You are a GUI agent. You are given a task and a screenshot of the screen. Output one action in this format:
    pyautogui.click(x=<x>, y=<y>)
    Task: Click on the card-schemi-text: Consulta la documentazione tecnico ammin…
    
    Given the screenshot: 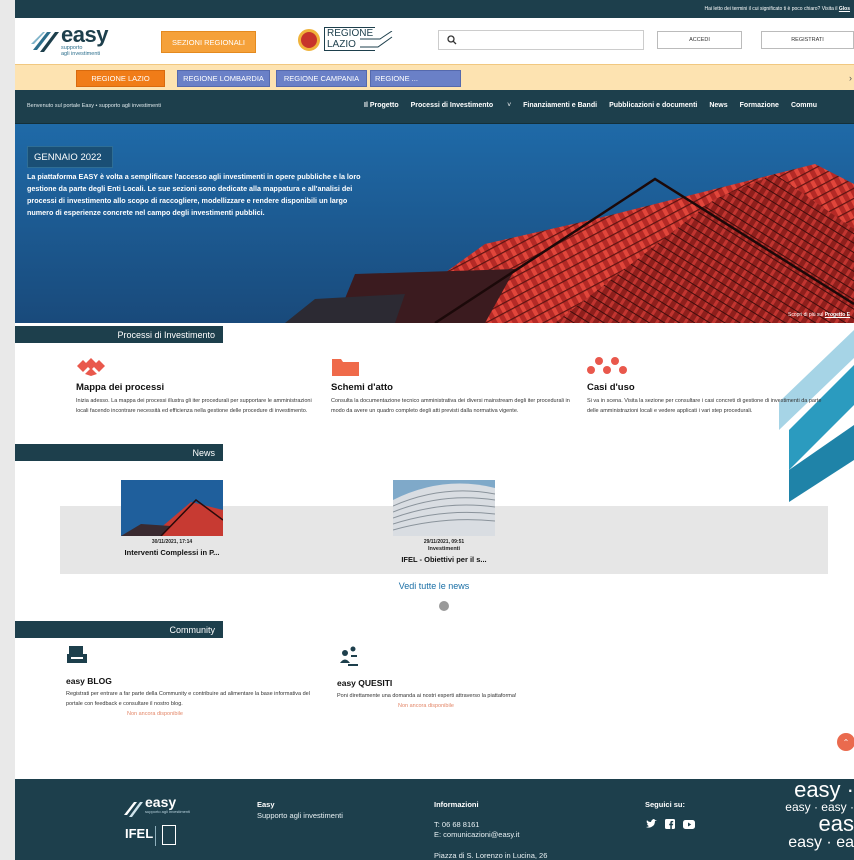 What is the action you would take?
    pyautogui.click(x=450, y=406)
    